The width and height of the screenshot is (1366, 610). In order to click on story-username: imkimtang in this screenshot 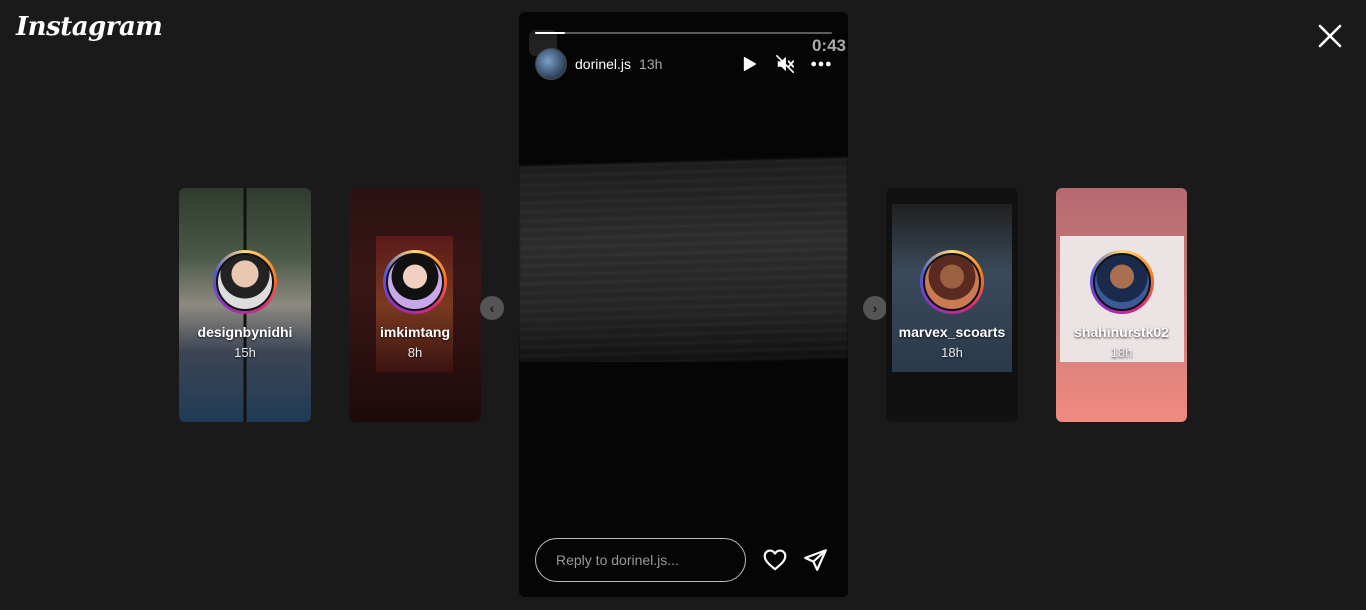, I will do `click(414, 332)`.